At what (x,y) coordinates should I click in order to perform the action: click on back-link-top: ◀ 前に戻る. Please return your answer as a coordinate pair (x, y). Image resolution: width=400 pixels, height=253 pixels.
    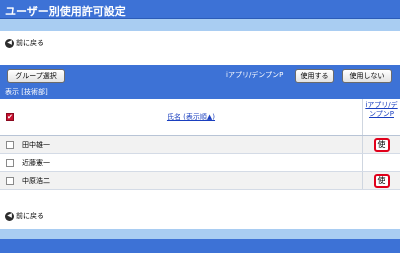
    Looking at the image, I should click on (24, 43).